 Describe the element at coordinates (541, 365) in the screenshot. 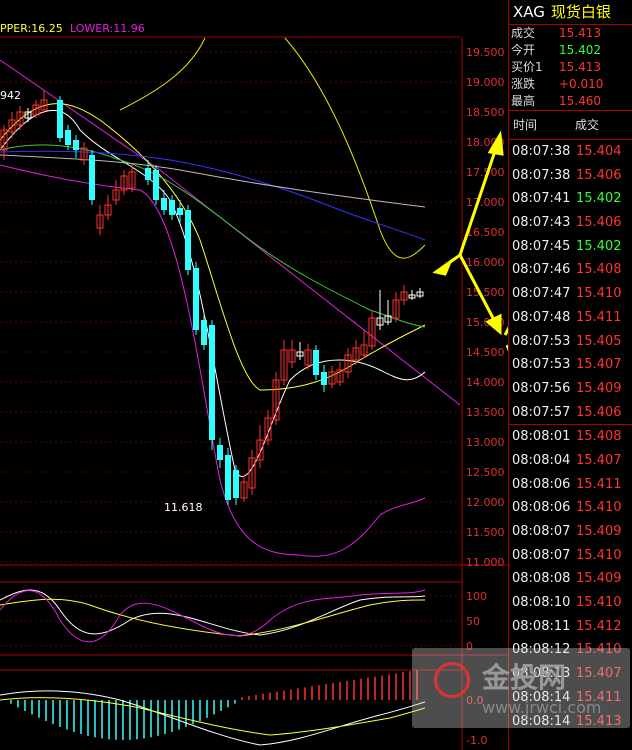

I see `tick-time: 08:07:53` at that location.